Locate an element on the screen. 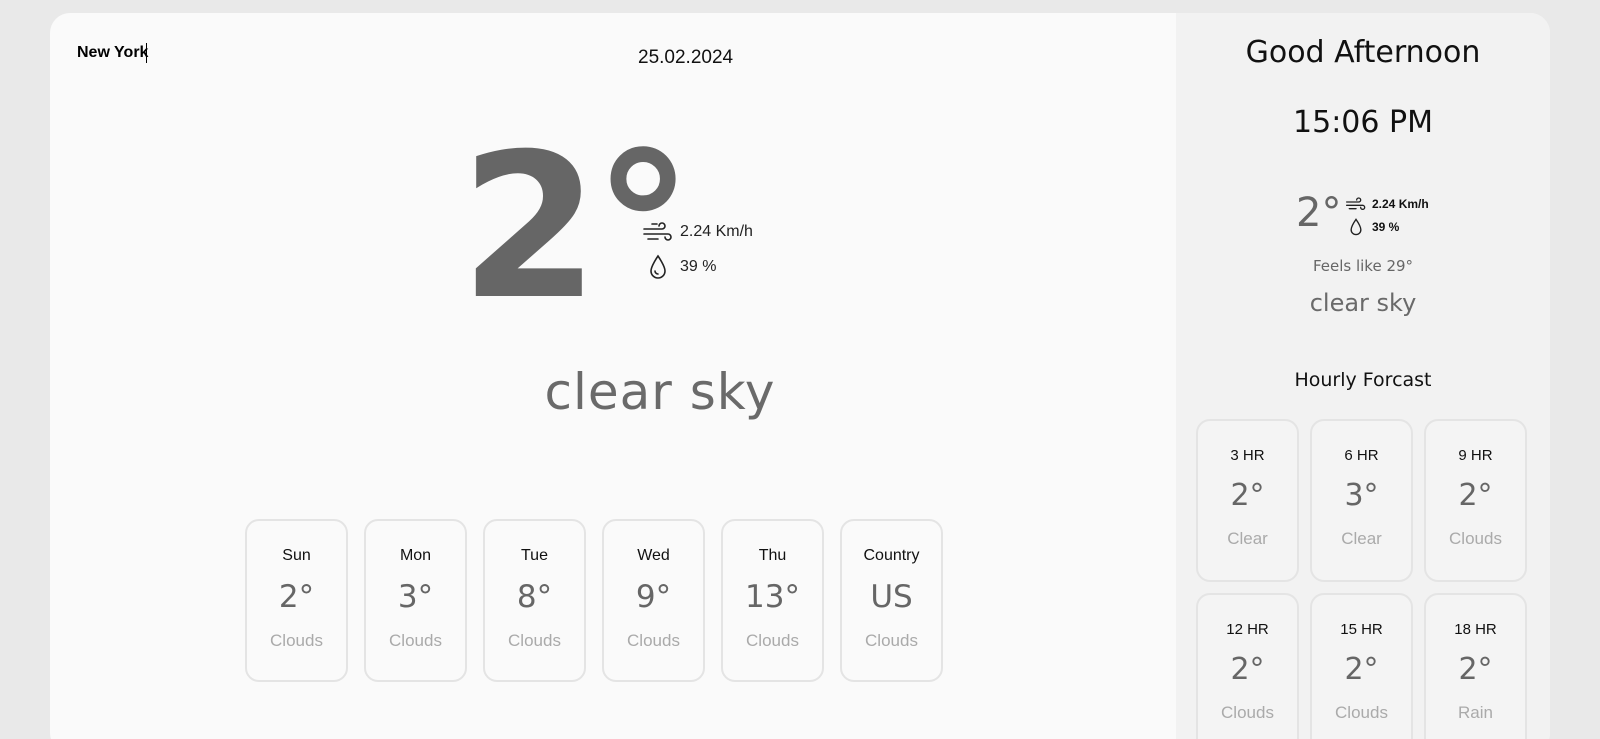 This screenshot has height=739, width=1600. hourly-card: 9 HR 2° Clouds is located at coordinates (1475, 500).